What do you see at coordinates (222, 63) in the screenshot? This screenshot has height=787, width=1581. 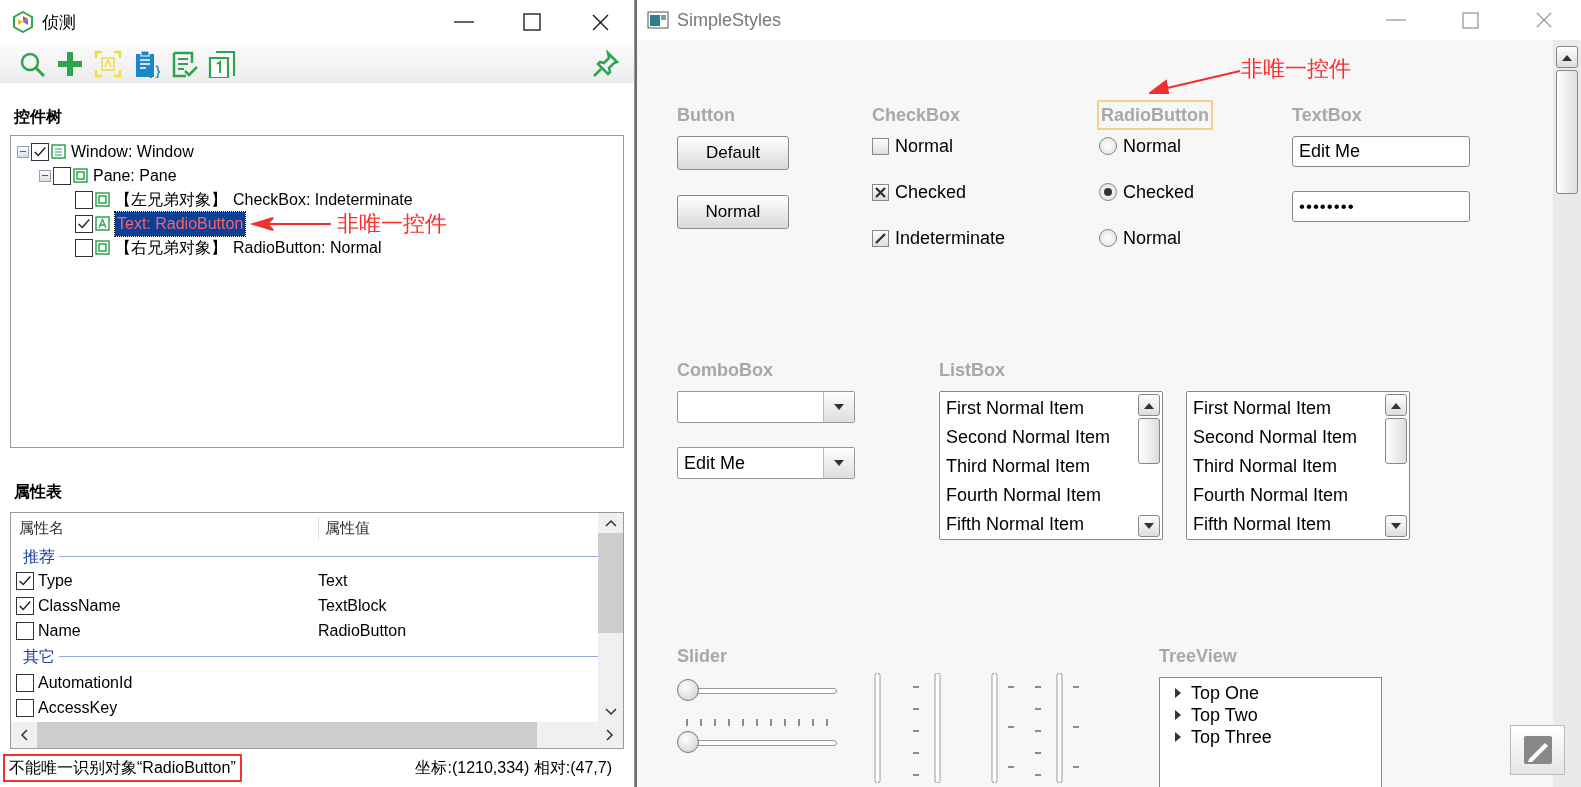 I see `document-number-icon` at bounding box center [222, 63].